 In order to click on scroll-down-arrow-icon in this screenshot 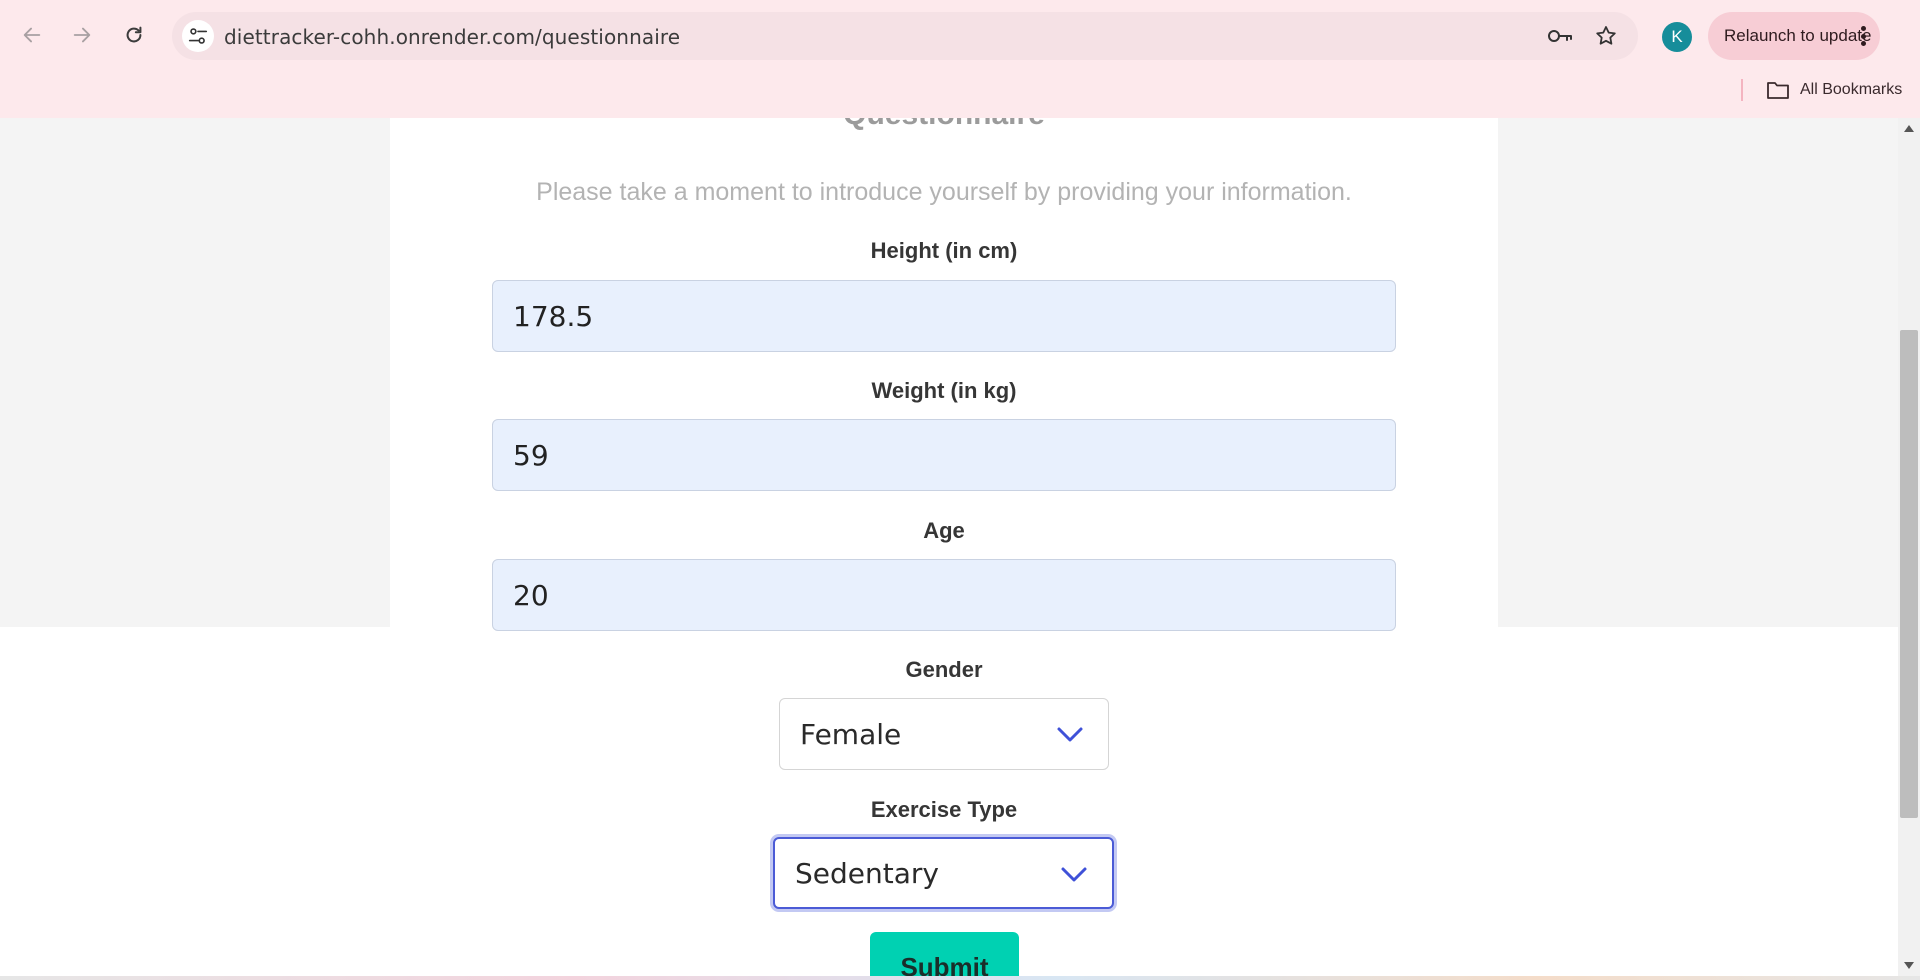, I will do `click(1909, 966)`.